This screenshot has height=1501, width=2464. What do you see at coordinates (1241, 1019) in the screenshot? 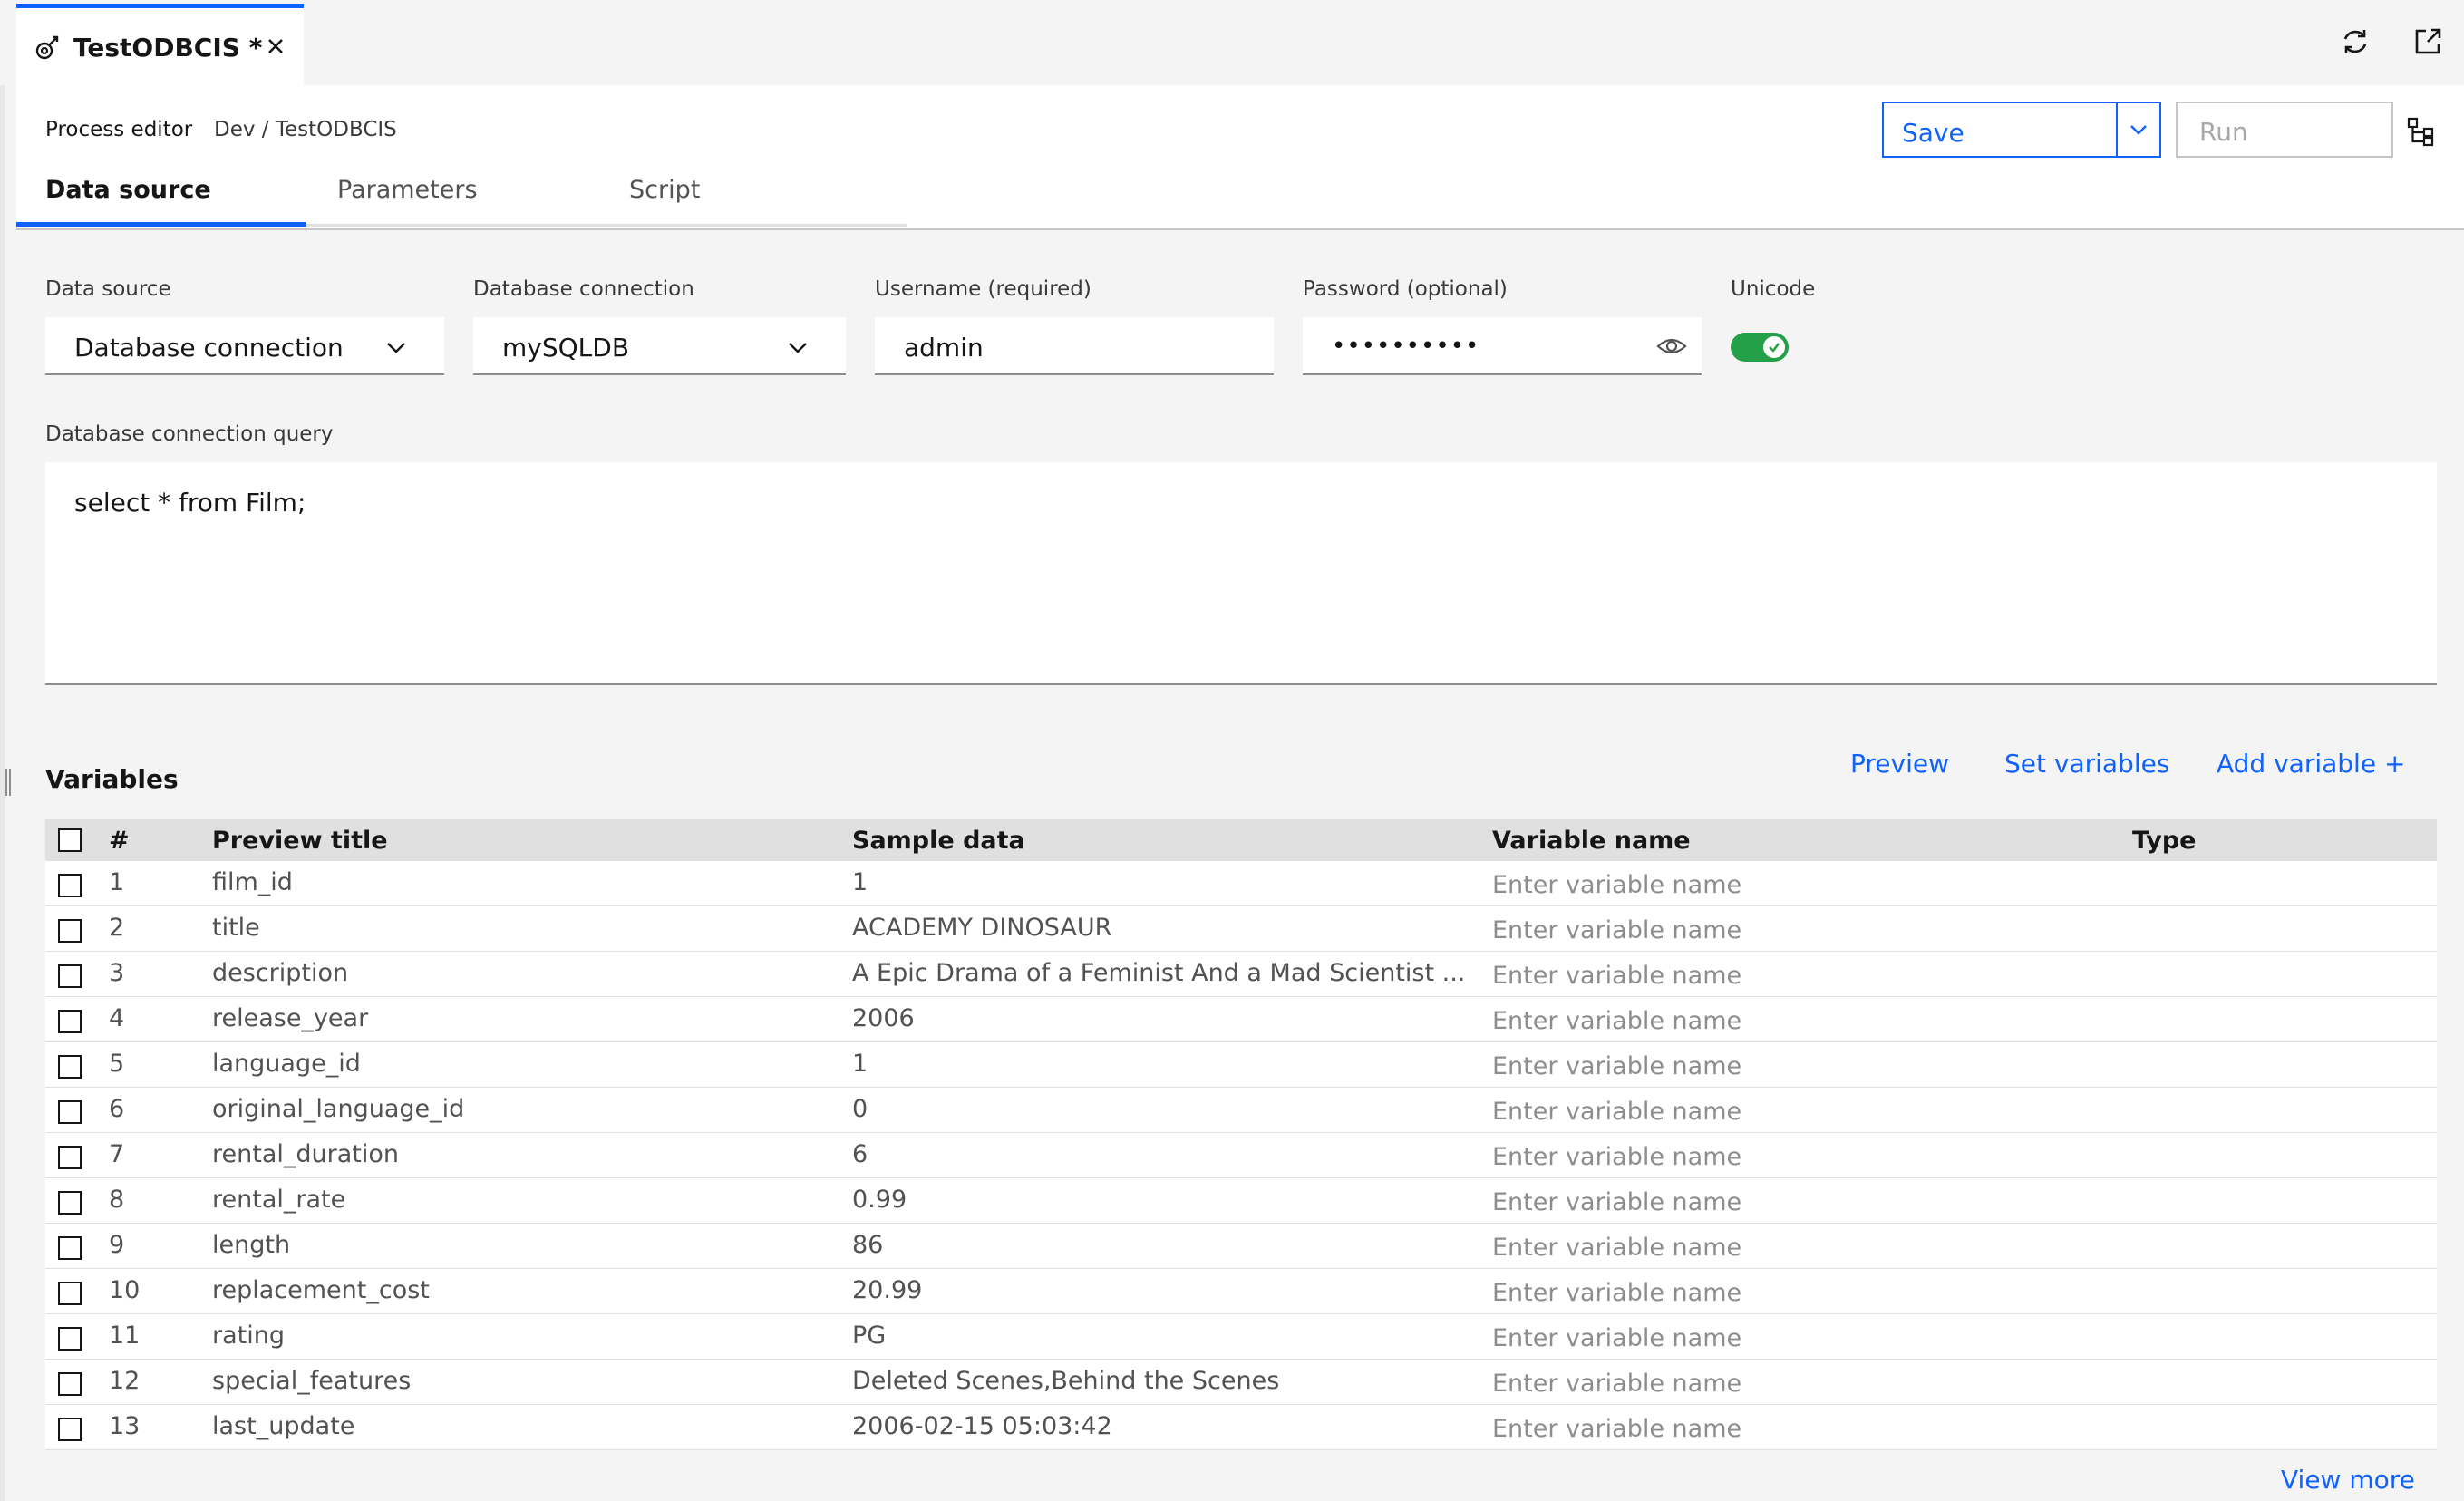
I see `table-row: 4 release_year 2006 Enter variable name` at bounding box center [1241, 1019].